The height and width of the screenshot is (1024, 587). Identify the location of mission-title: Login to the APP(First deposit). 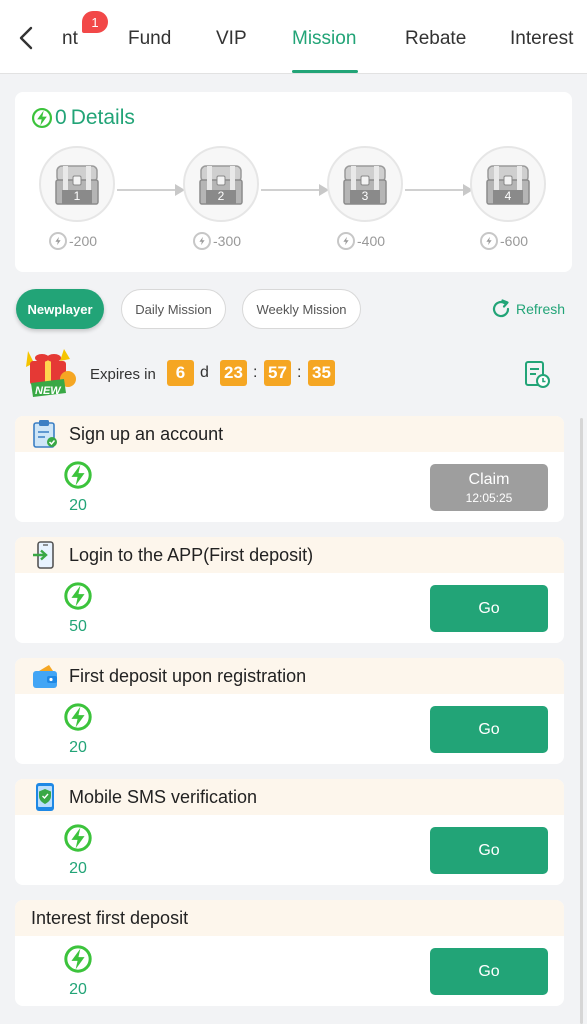
(191, 554).